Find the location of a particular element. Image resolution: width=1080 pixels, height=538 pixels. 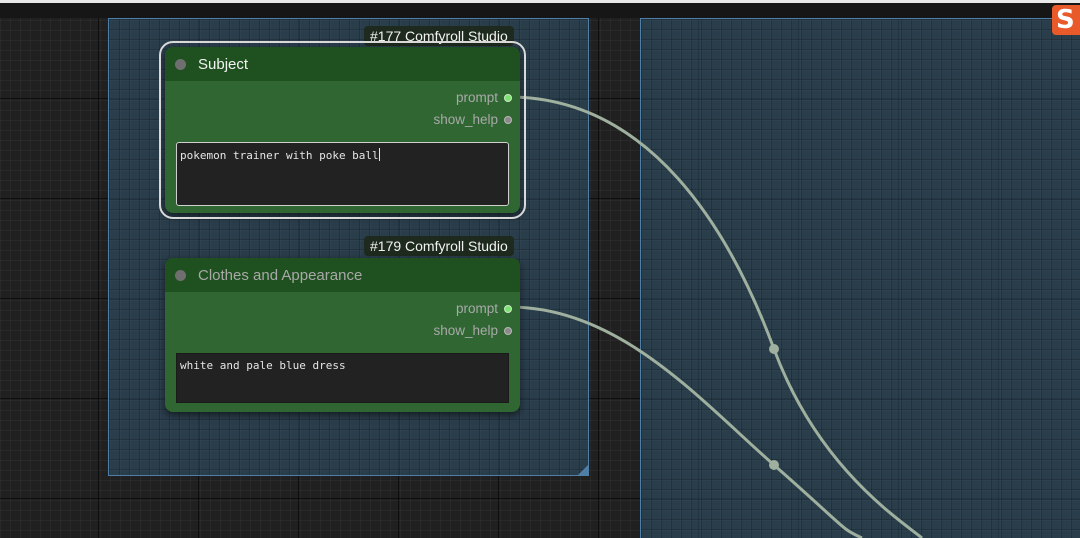

app-logo-icon: S is located at coordinates (1066, 20).